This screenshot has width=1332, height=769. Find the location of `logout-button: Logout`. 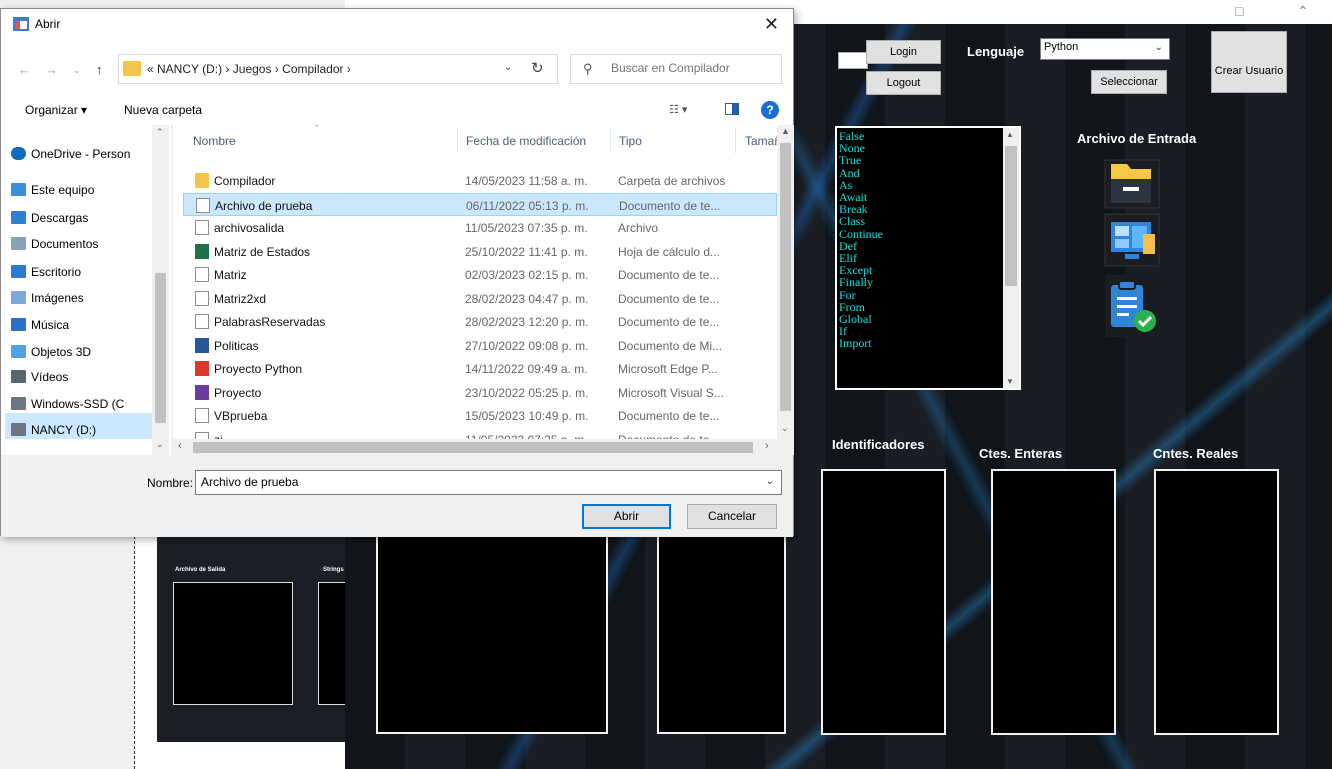

logout-button: Logout is located at coordinates (903, 83).